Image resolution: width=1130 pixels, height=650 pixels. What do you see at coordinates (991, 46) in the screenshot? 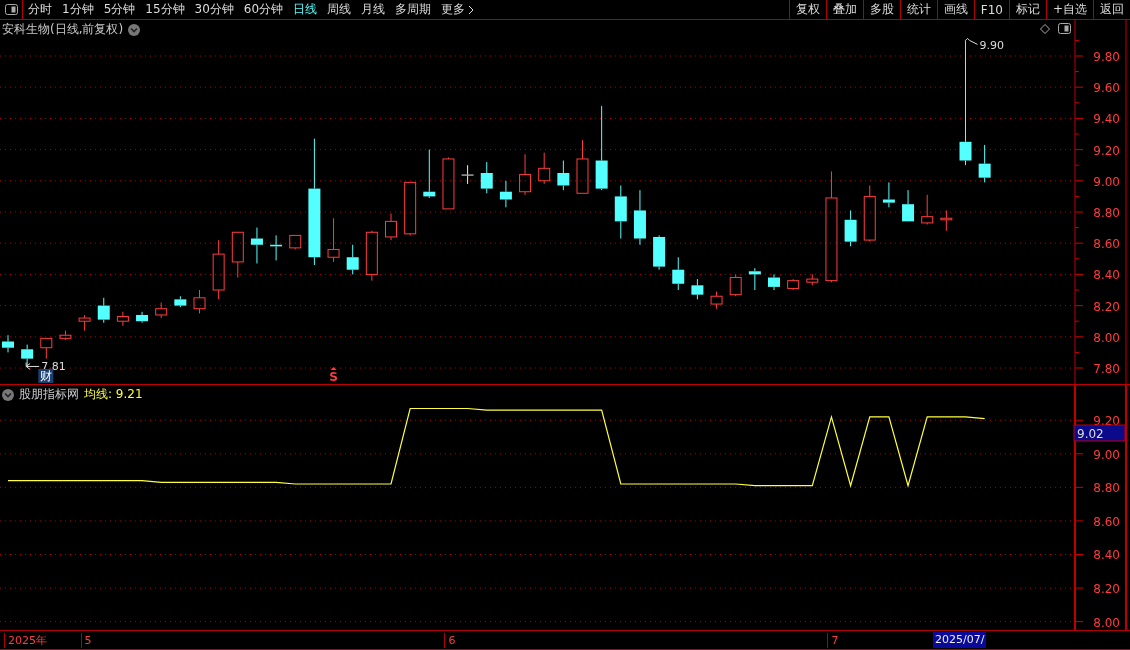
I see `price-label: 9.90` at bounding box center [991, 46].